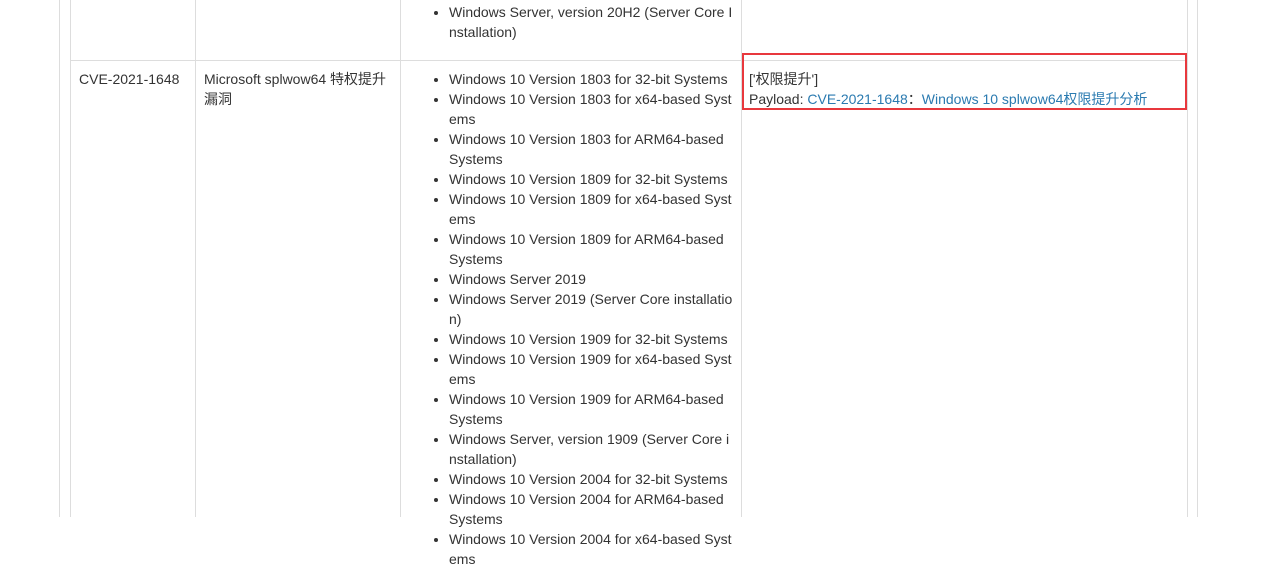 This screenshot has width=1279, height=569. What do you see at coordinates (857, 99) in the screenshot?
I see `payload-cve-link: CVE-2021-1648` at bounding box center [857, 99].